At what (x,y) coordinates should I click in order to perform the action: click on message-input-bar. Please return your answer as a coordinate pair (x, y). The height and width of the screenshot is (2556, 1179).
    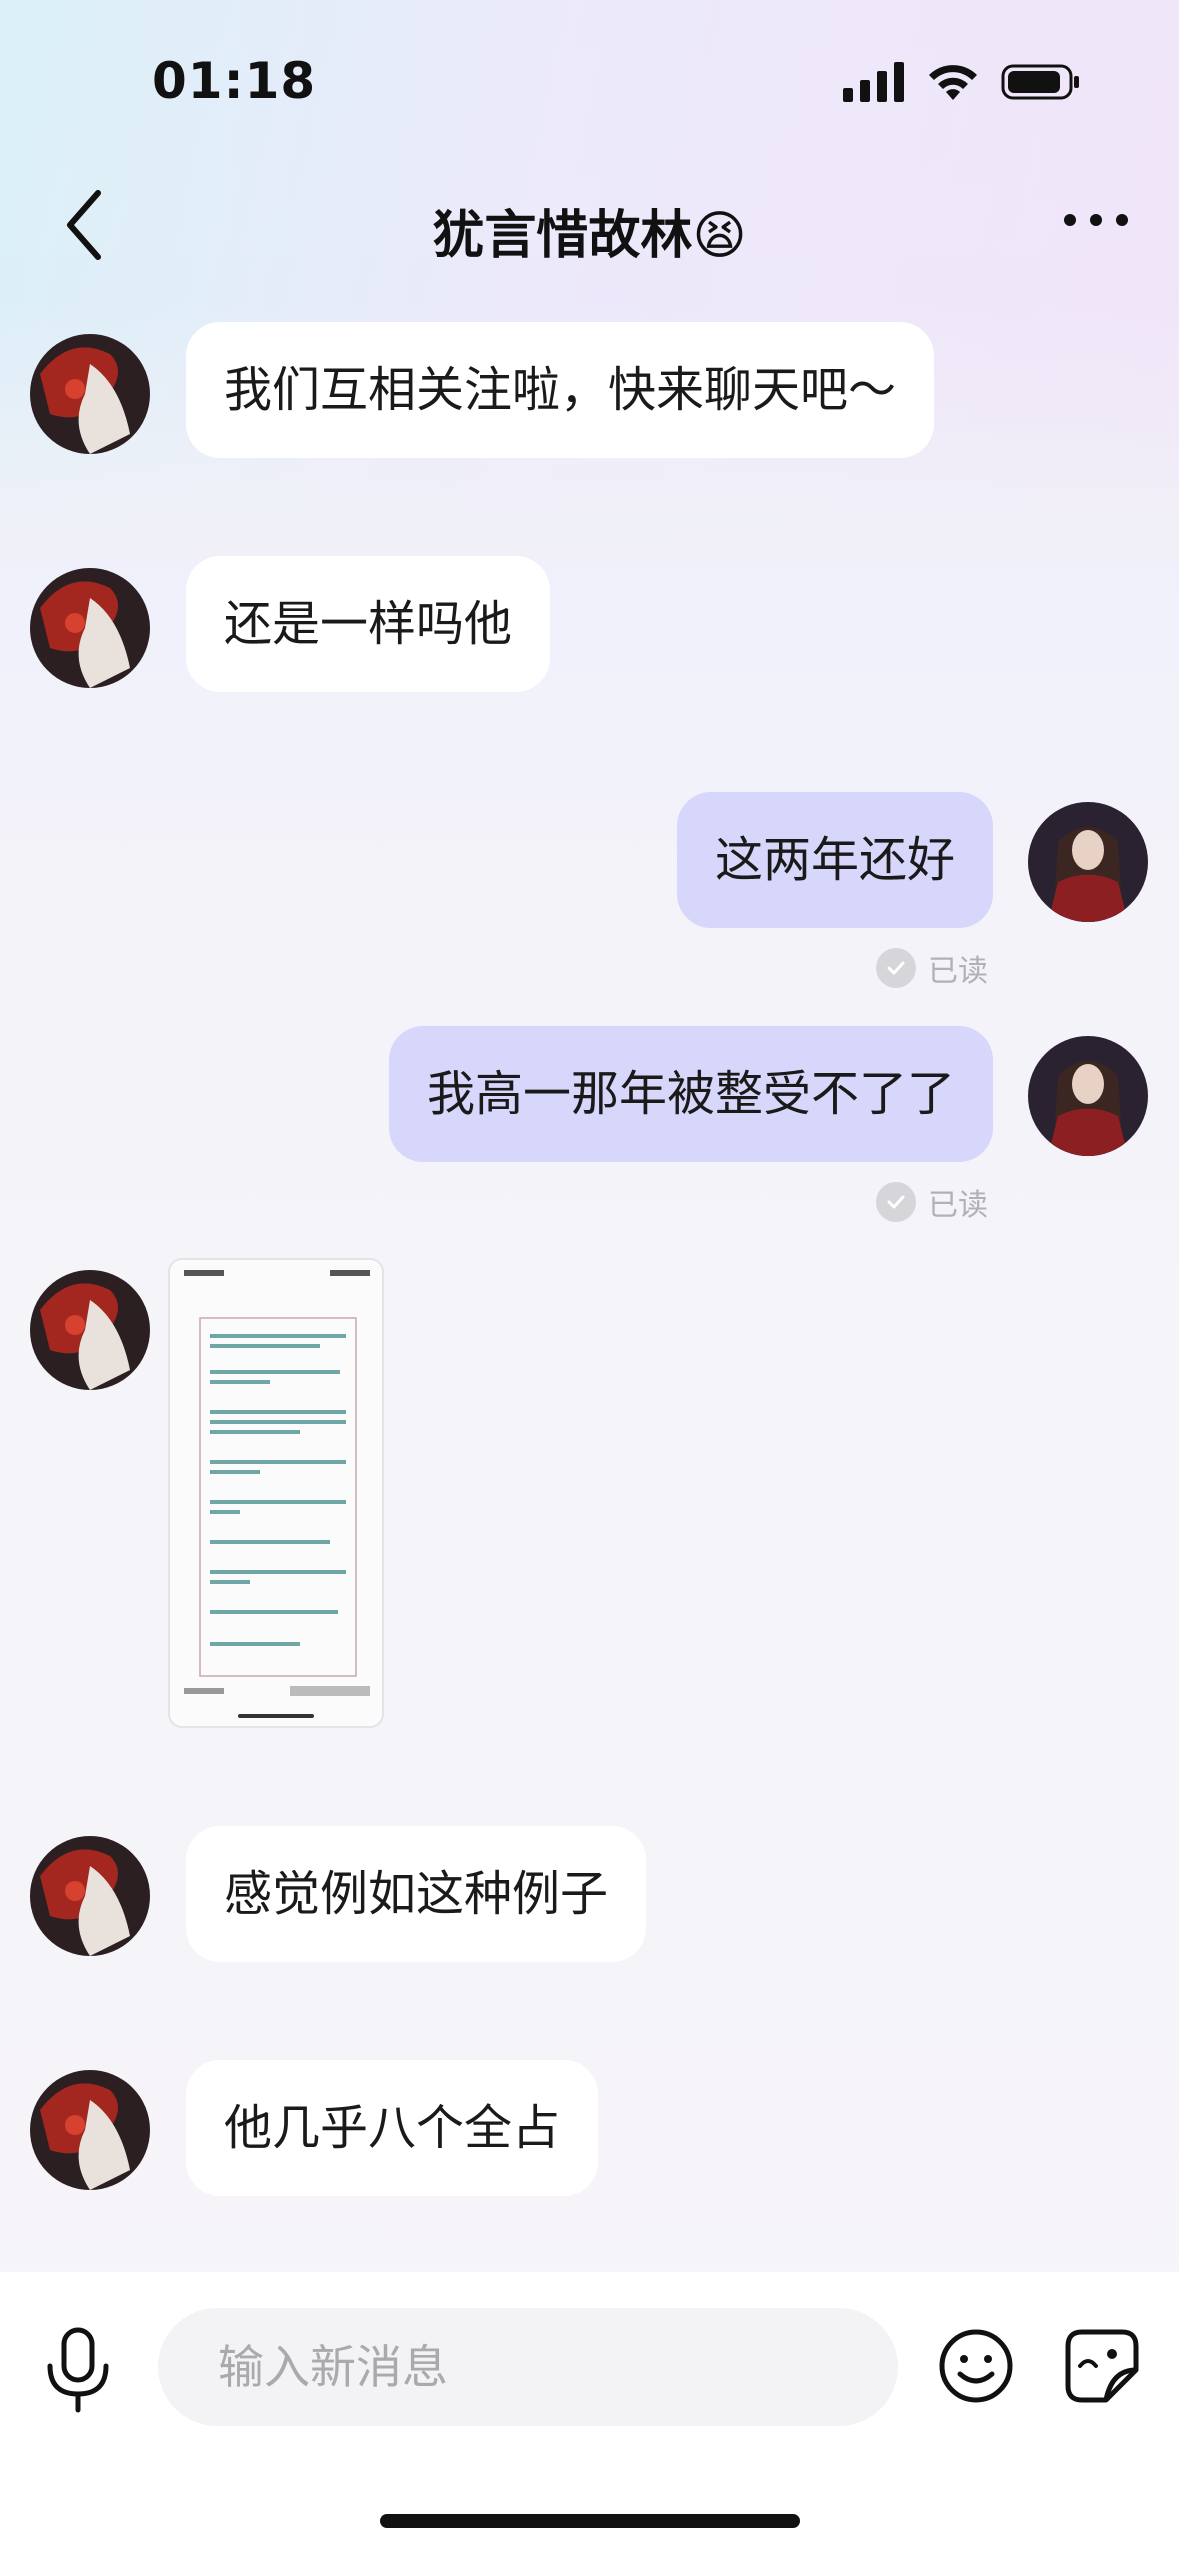
    Looking at the image, I should click on (589, 2414).